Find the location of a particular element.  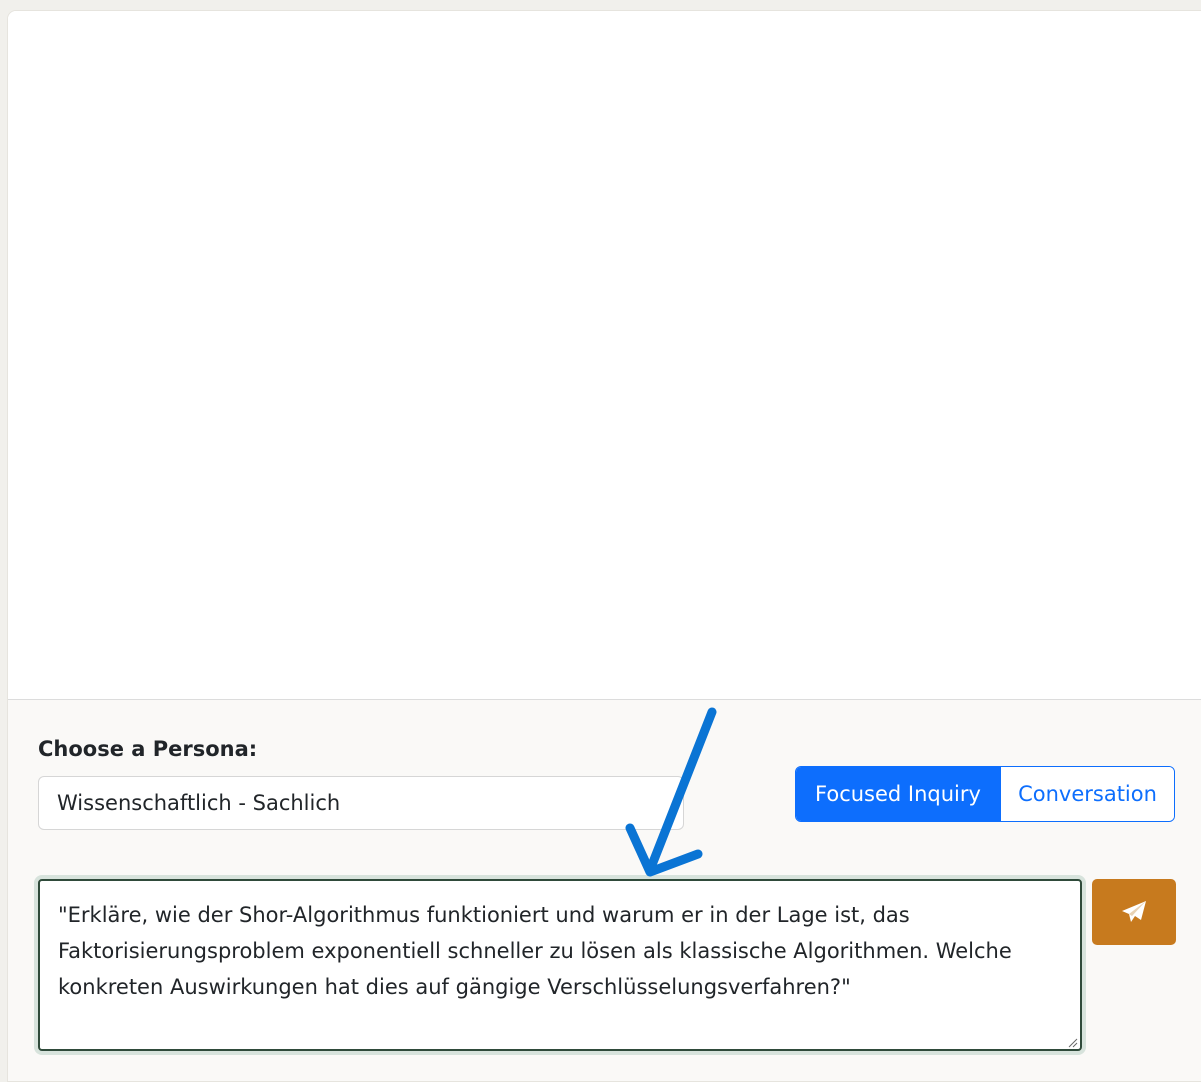

mode-toggle-group: Focused Inquiry Conversation is located at coordinates (985, 794).